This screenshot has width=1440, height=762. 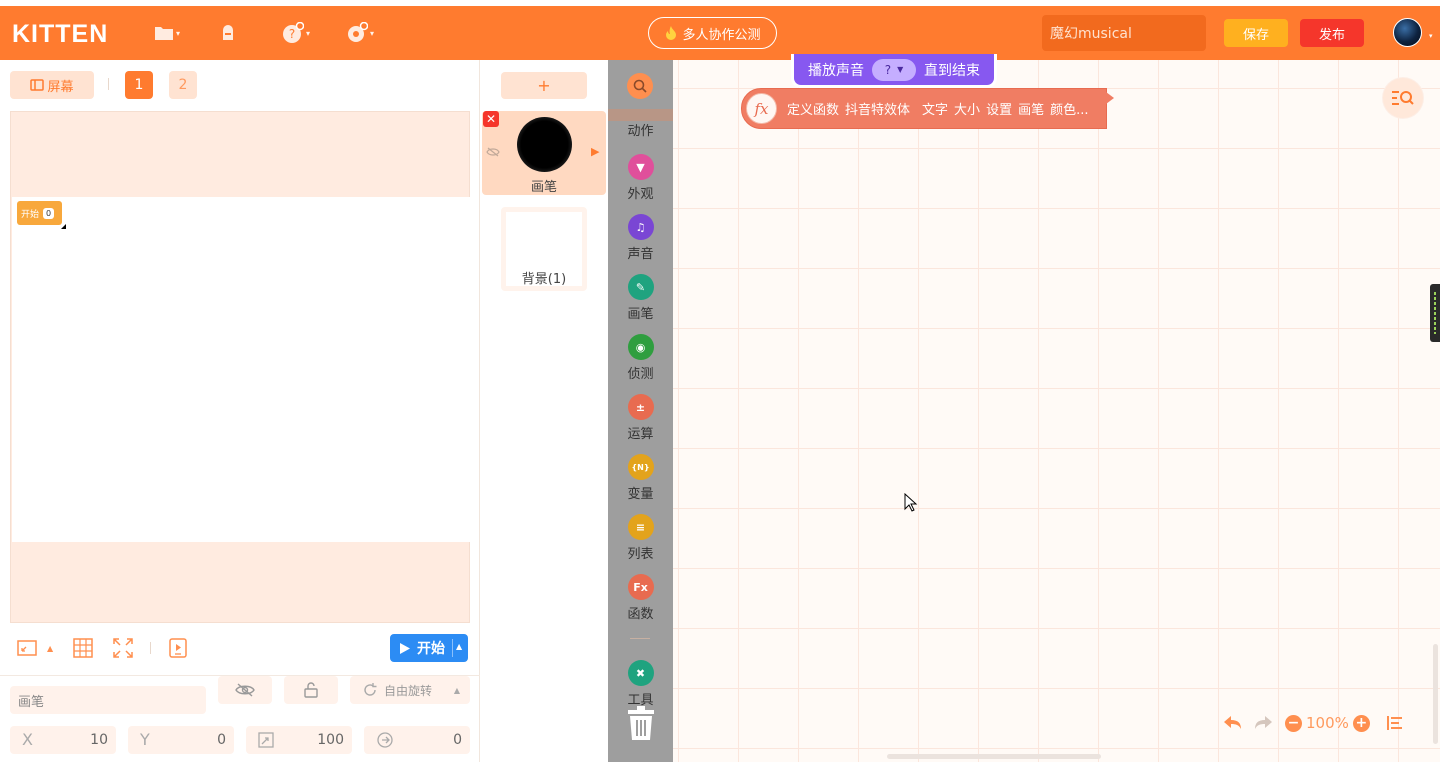 What do you see at coordinates (999, 110) in the screenshot?
I see `block-text: 设置` at bounding box center [999, 110].